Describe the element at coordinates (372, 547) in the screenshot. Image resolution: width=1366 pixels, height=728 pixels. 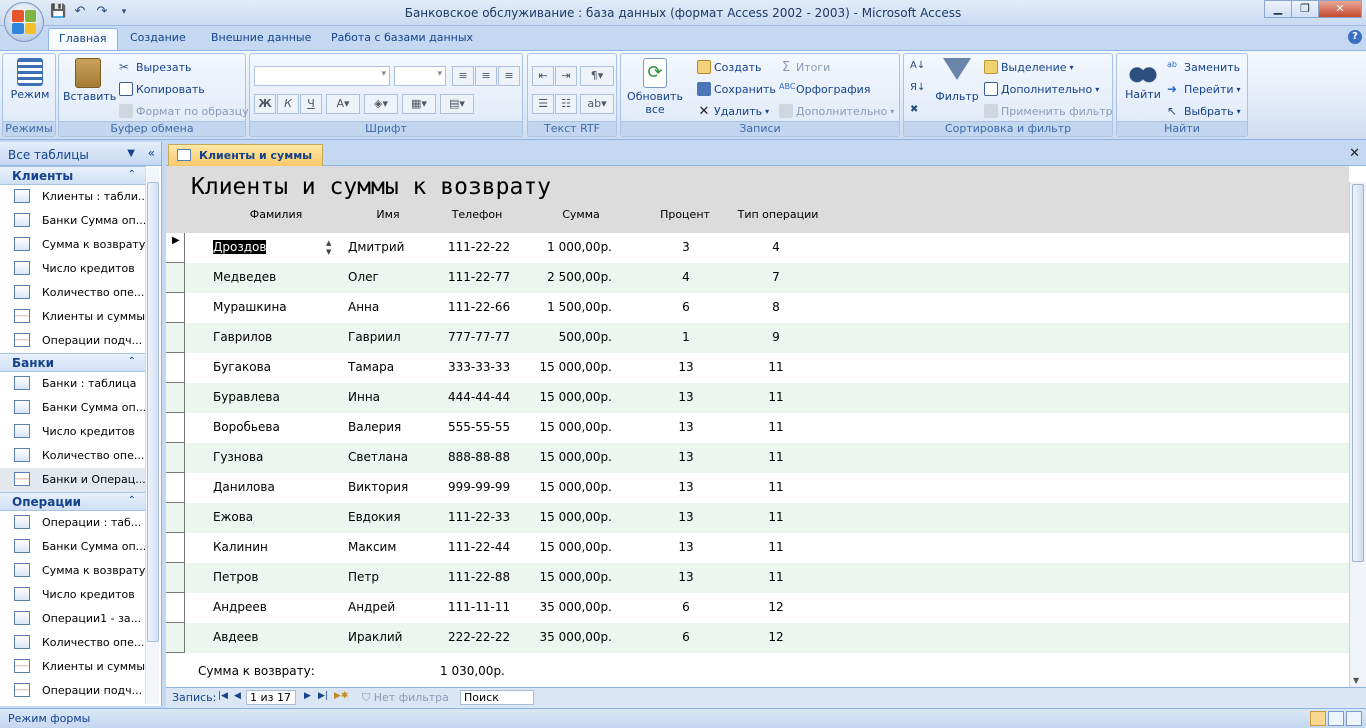
I see `cell-name: Максим` at that location.